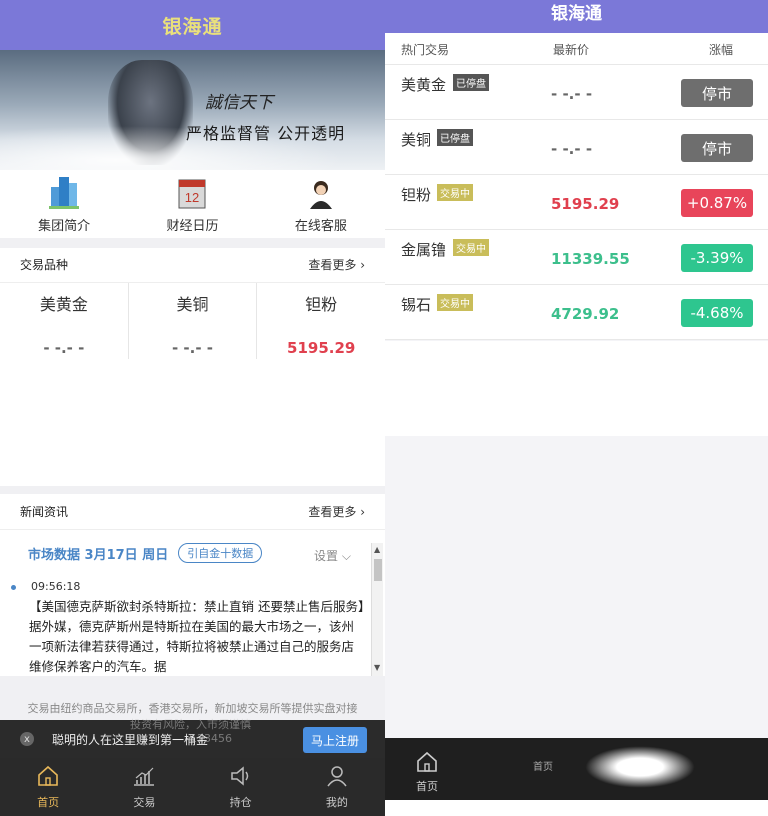 Image resolution: width=768 pixels, height=816 pixels. What do you see at coordinates (721, 50) in the screenshot?
I see `col-change: 涨幅` at bounding box center [721, 50].